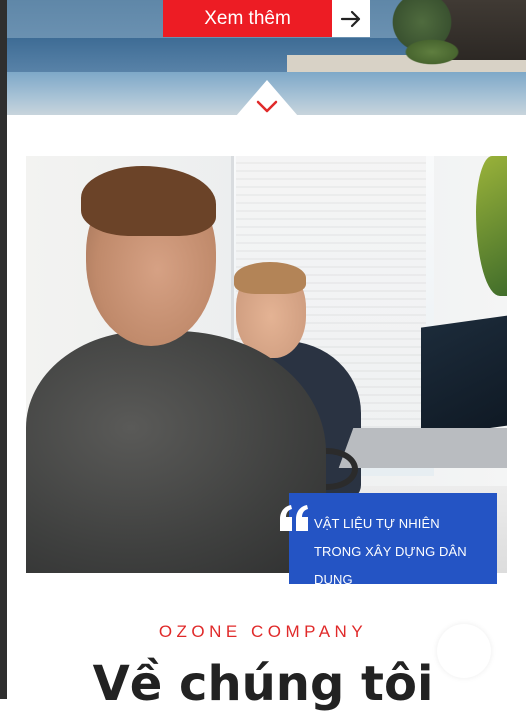  I want to click on page-scroll-rail, so click(3, 349).